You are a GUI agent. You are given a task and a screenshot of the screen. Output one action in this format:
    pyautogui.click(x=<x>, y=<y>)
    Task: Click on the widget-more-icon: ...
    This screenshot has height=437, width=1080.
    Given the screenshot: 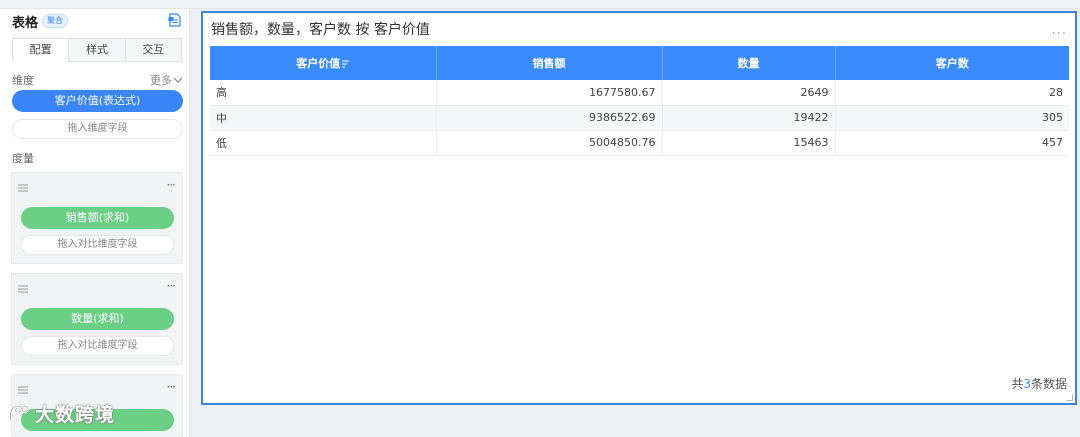 What is the action you would take?
    pyautogui.click(x=1059, y=30)
    